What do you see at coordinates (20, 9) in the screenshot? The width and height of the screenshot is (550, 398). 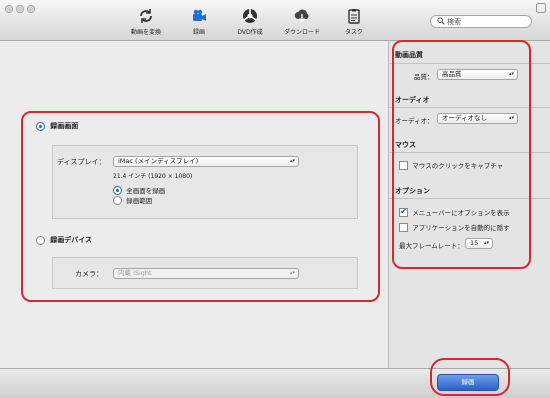 I see `minimize-window-icon` at bounding box center [20, 9].